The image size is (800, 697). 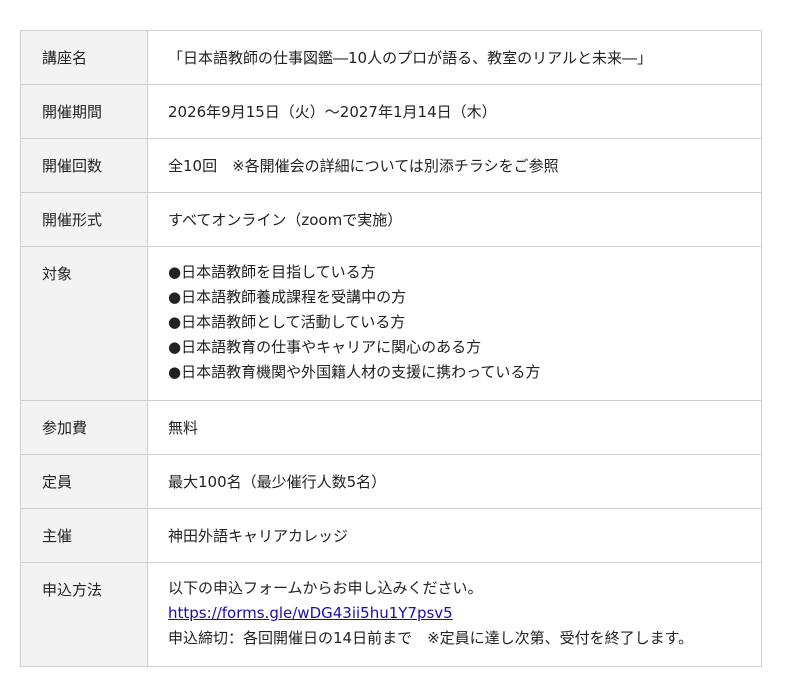 I want to click on row-organizer: 主催 神田外語キャリアカレッジ, so click(x=391, y=535).